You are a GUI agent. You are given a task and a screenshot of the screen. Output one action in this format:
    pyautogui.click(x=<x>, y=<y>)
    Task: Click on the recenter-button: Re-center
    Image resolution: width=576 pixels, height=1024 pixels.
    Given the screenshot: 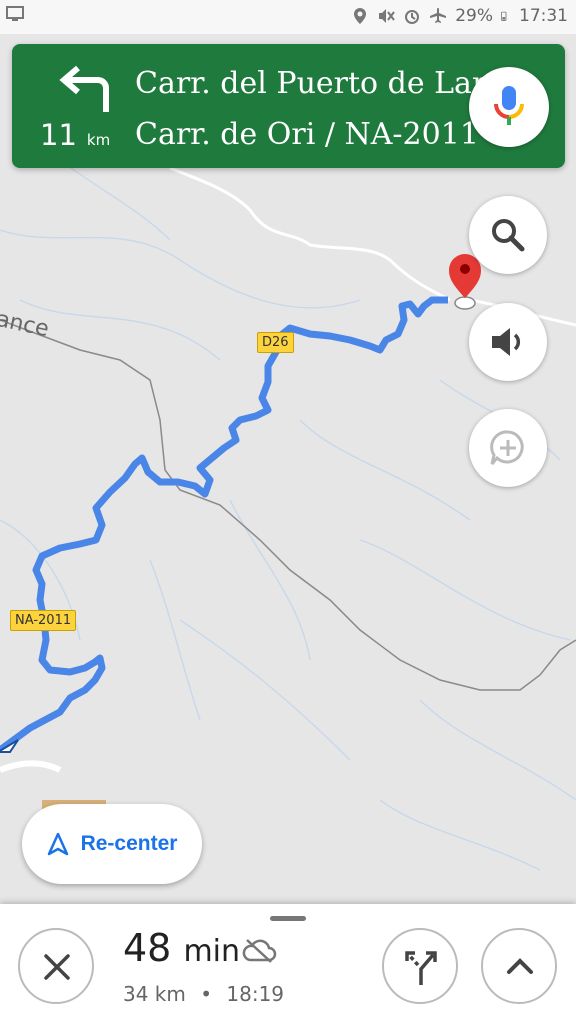 What is the action you would take?
    pyautogui.click(x=112, y=844)
    